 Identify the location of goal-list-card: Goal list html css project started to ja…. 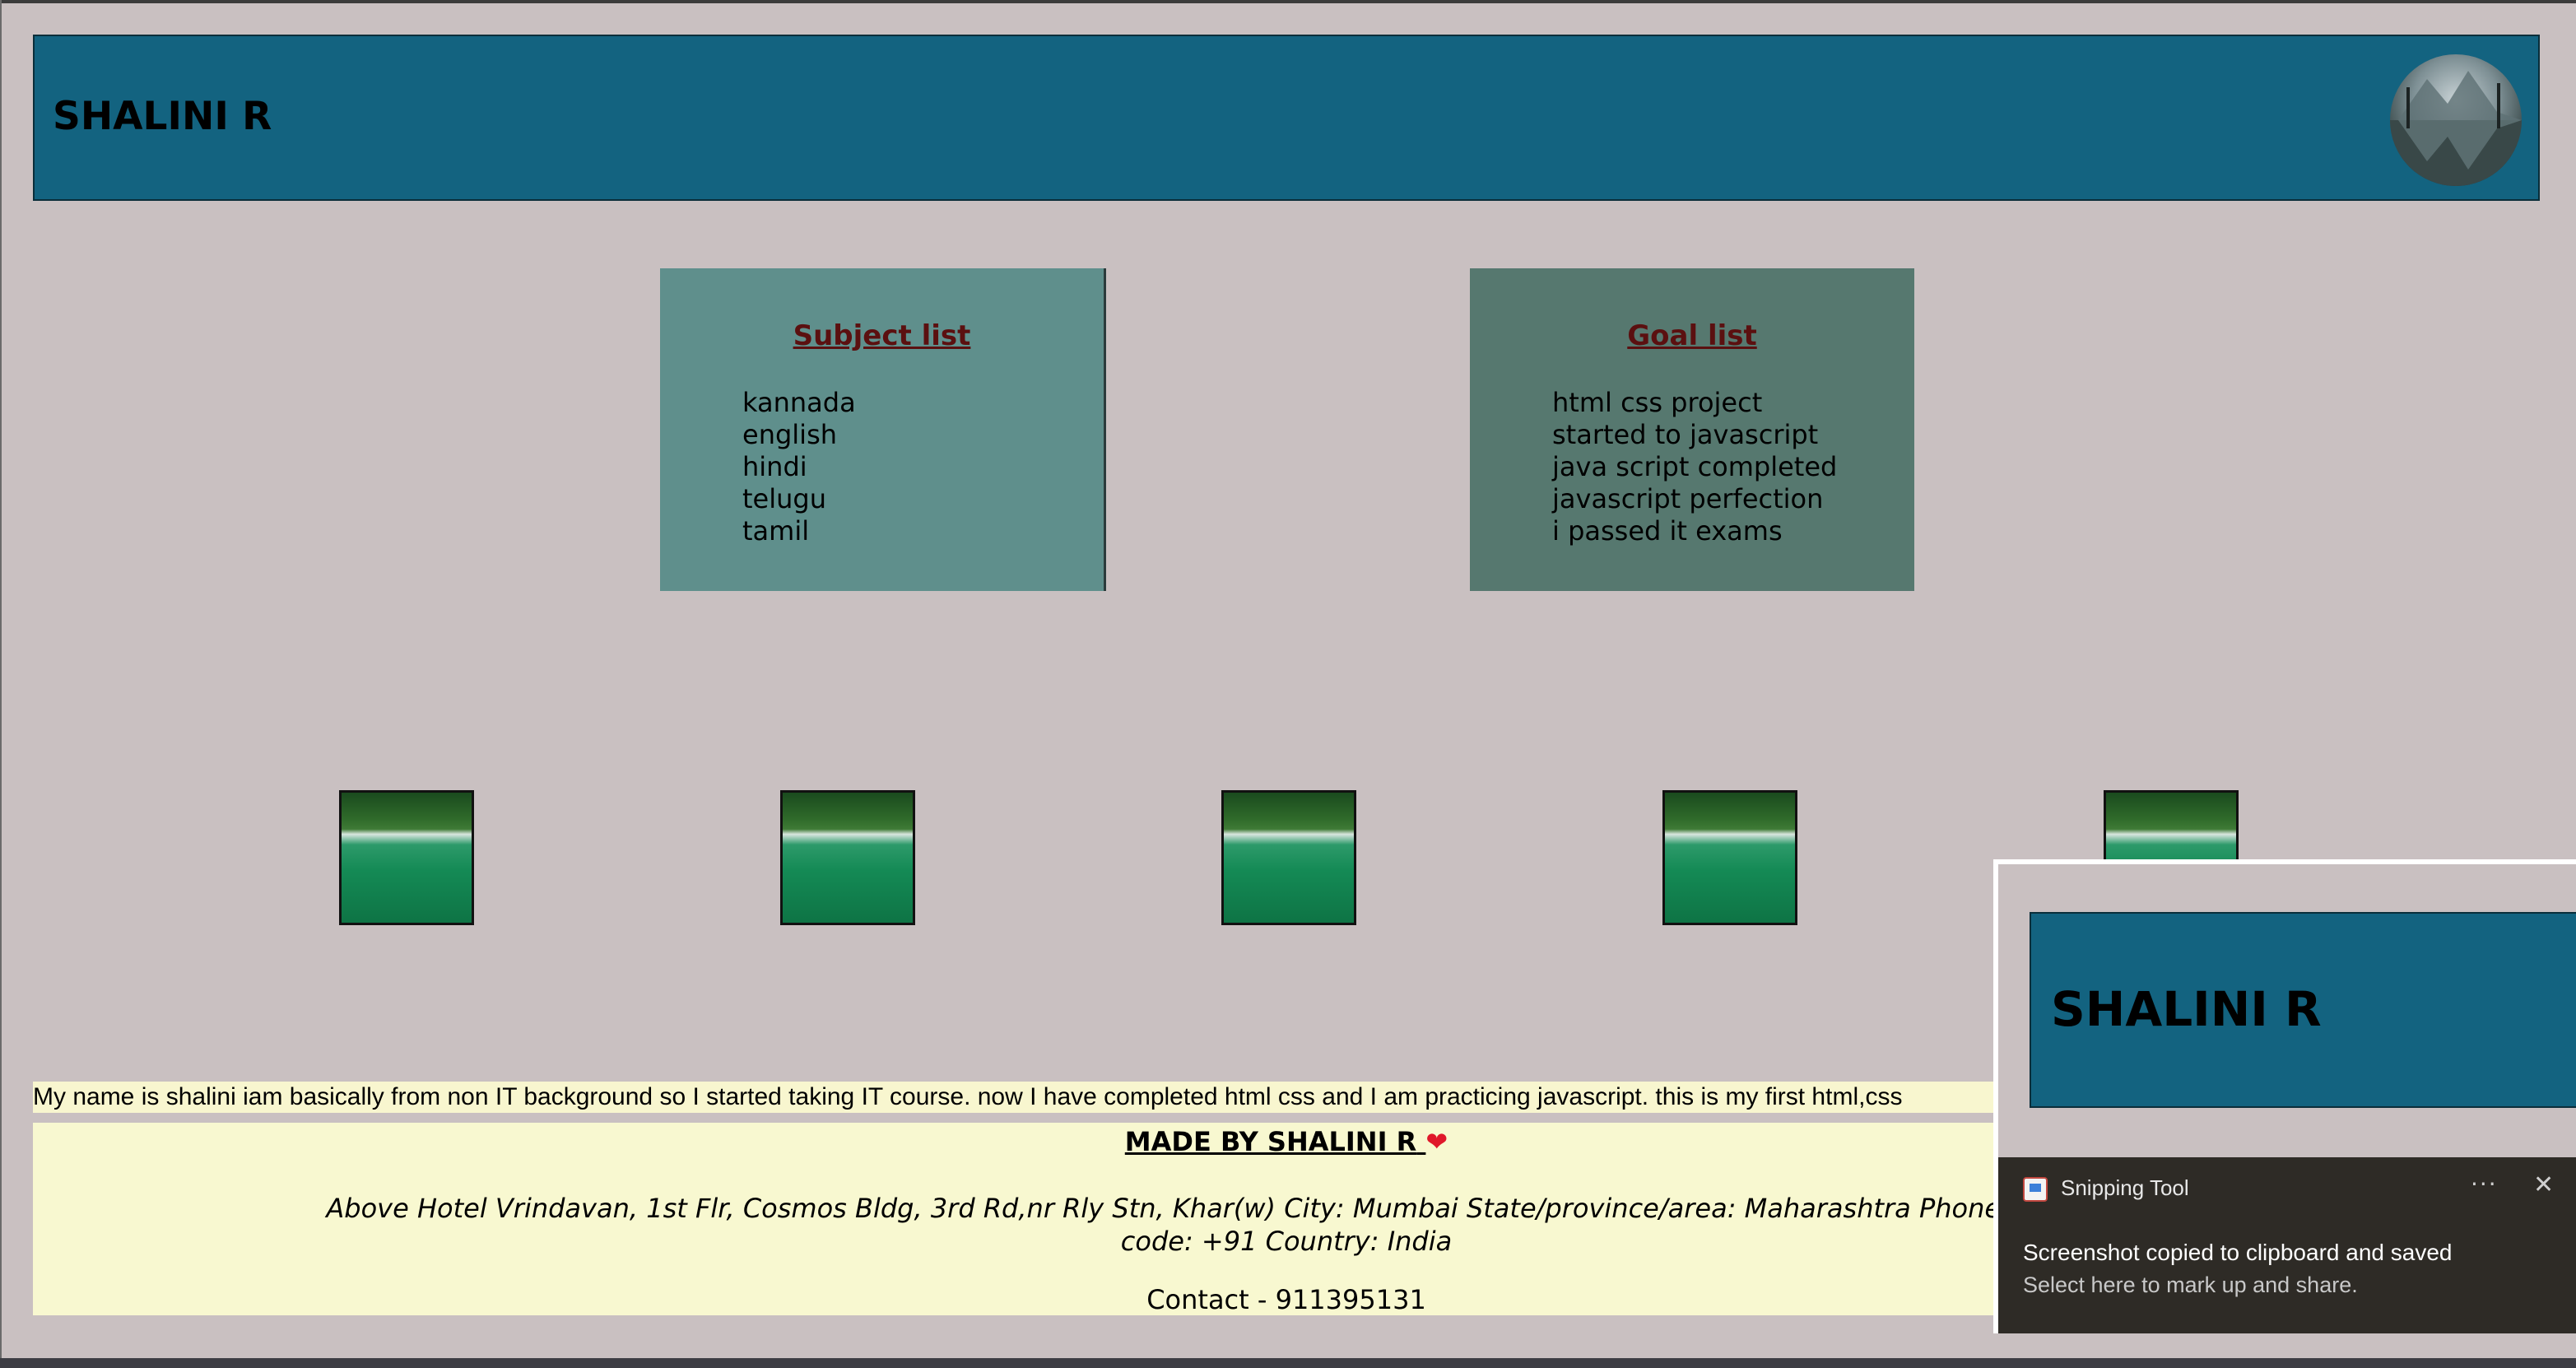
(1692, 429).